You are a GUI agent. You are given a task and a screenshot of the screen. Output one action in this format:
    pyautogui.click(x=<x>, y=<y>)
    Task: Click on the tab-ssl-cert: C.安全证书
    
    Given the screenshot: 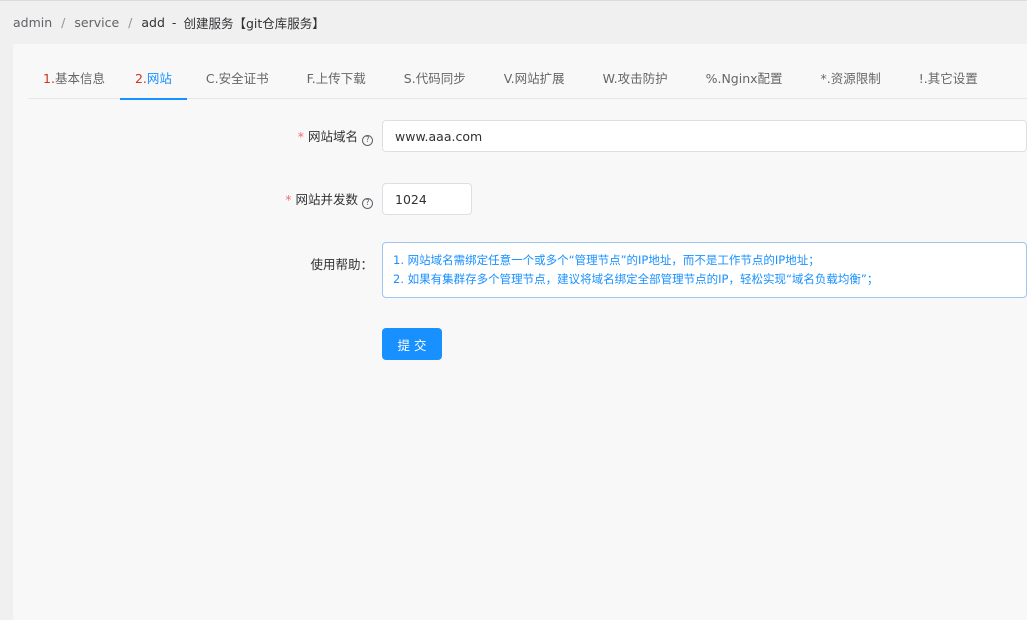 What is the action you would take?
    pyautogui.click(x=237, y=79)
    